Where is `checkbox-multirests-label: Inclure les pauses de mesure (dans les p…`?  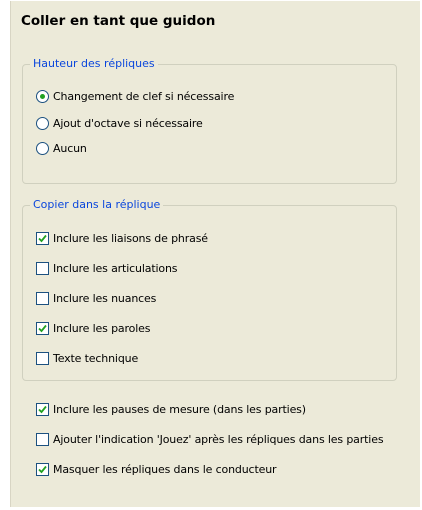
checkbox-multirests-label: Inclure les pauses de mesure (dans les p… is located at coordinates (179, 409).